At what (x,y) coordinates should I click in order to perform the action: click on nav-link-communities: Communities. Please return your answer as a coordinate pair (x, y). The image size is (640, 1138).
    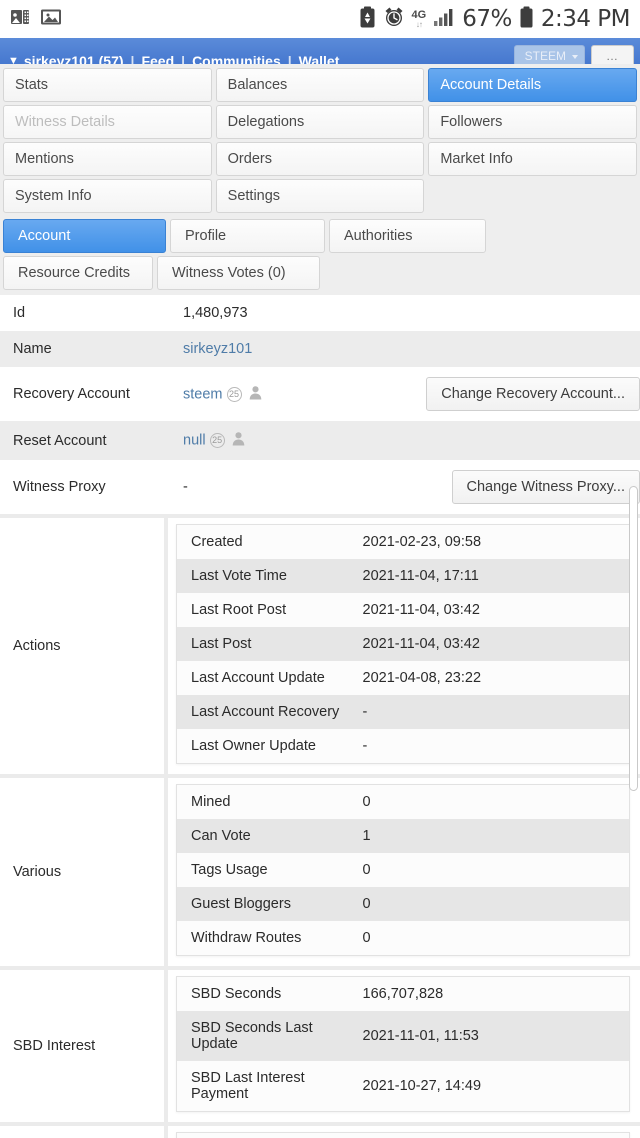
    Looking at the image, I should click on (236, 58).